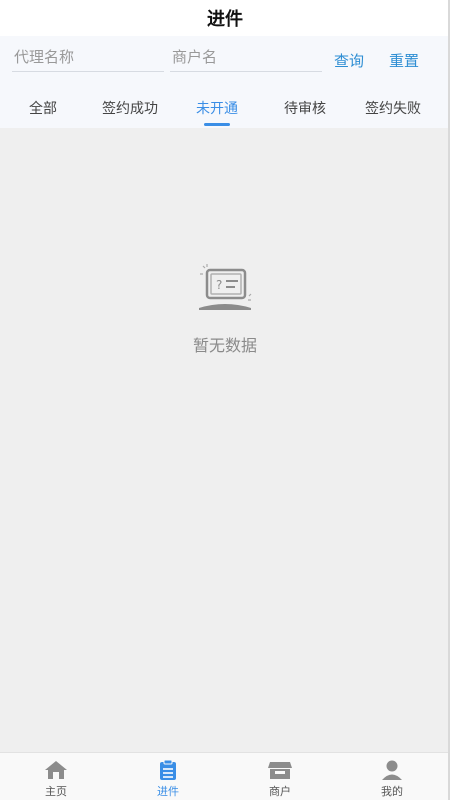 Image resolution: width=450 pixels, height=800 pixels. I want to click on nav-profile: 我的, so click(392, 779).